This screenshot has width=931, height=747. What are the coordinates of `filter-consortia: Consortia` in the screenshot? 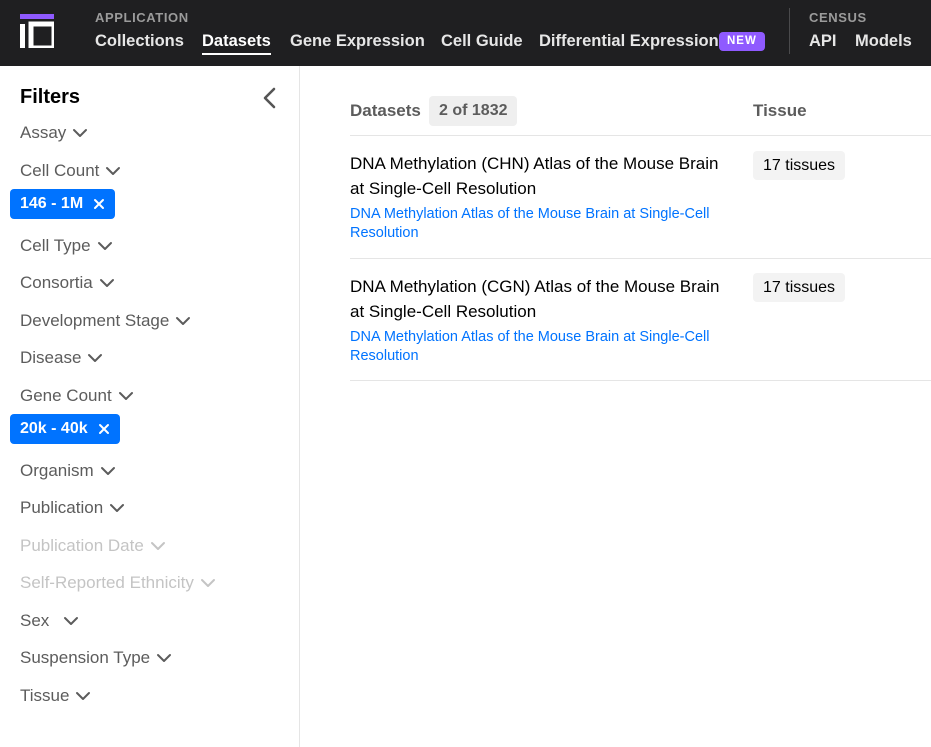 It's located at (67, 283).